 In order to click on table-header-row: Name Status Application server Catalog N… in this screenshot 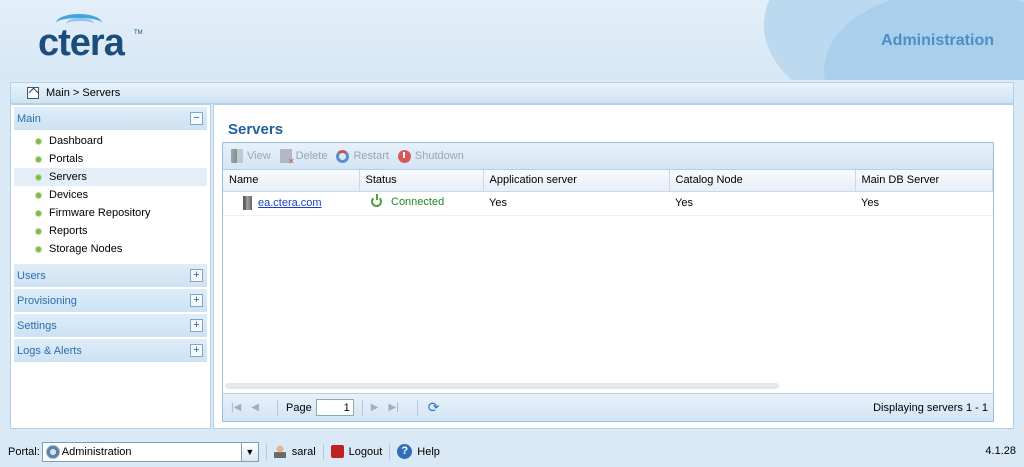, I will do `click(608, 181)`.